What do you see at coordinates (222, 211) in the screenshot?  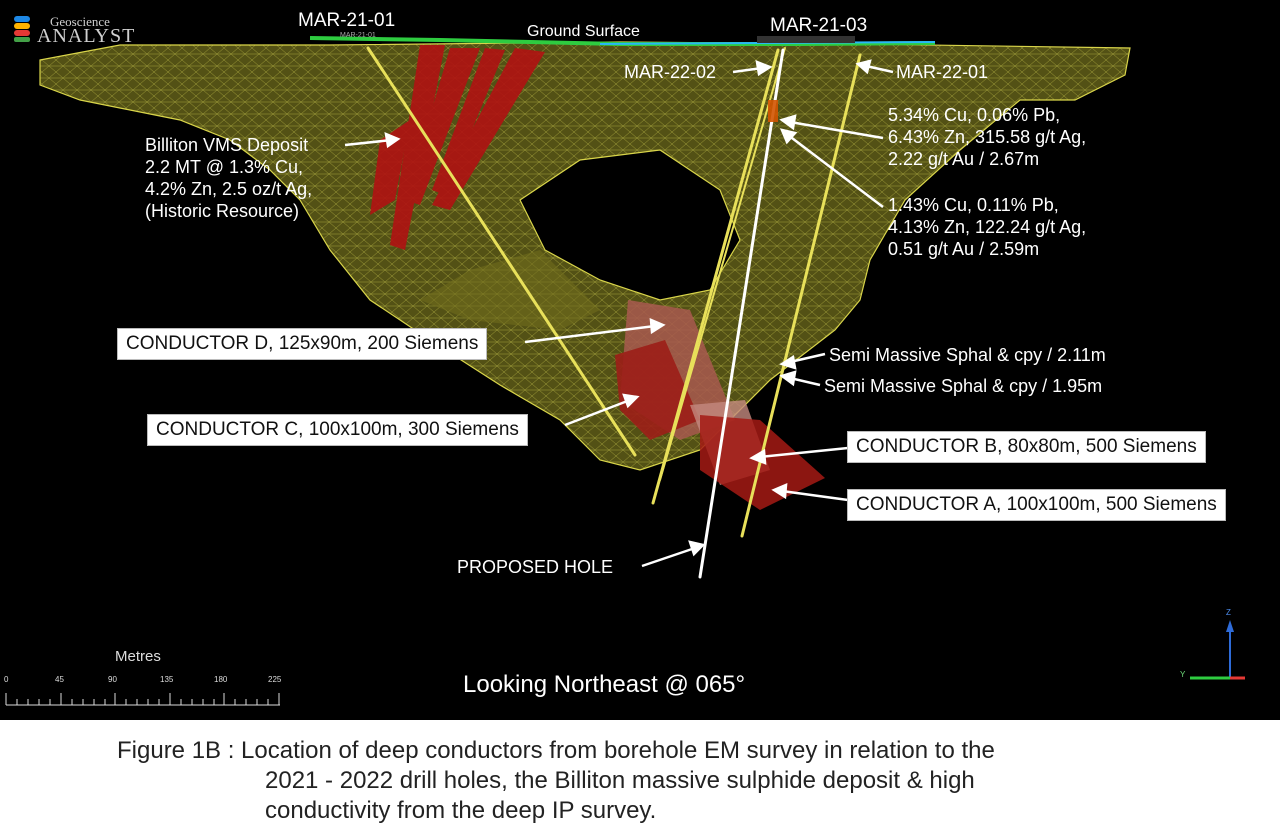 I see `billiton-line-4: (Historic Resource)` at bounding box center [222, 211].